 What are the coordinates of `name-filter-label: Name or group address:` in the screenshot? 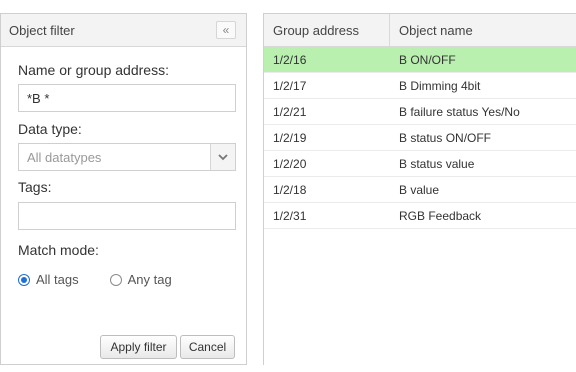 It's located at (93, 70).